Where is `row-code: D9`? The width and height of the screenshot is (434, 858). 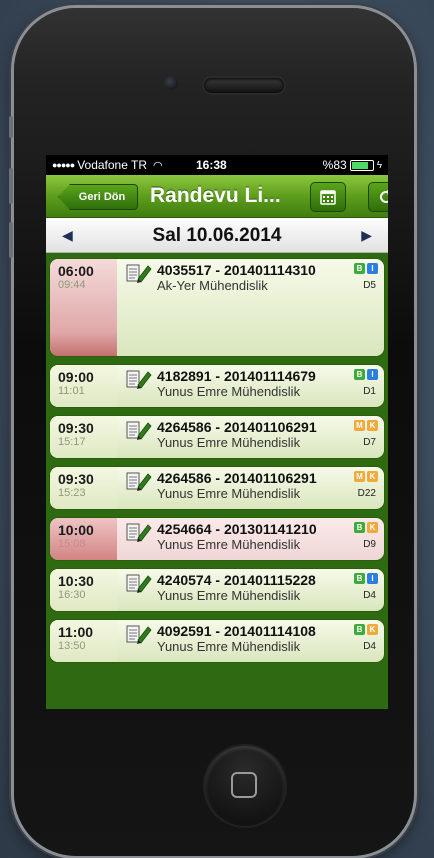 row-code: D9 is located at coordinates (369, 544).